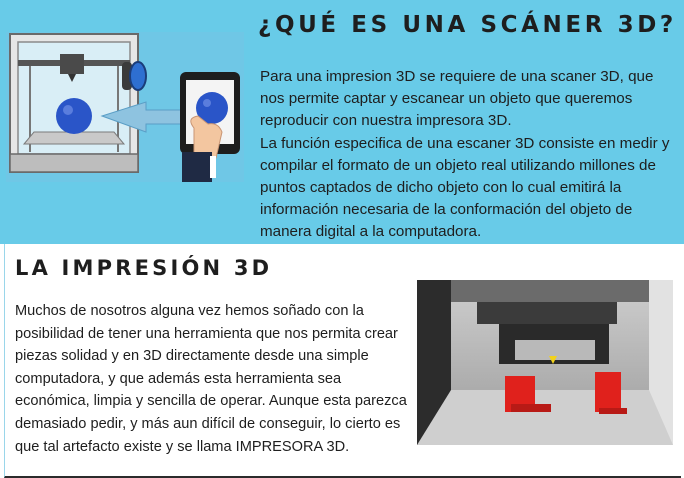 This screenshot has height=478, width=684. Describe the element at coordinates (467, 25) in the screenshot. I see `page-title-scanner: ¿QUÉ ES UNA SCÁNER 3D?` at that location.